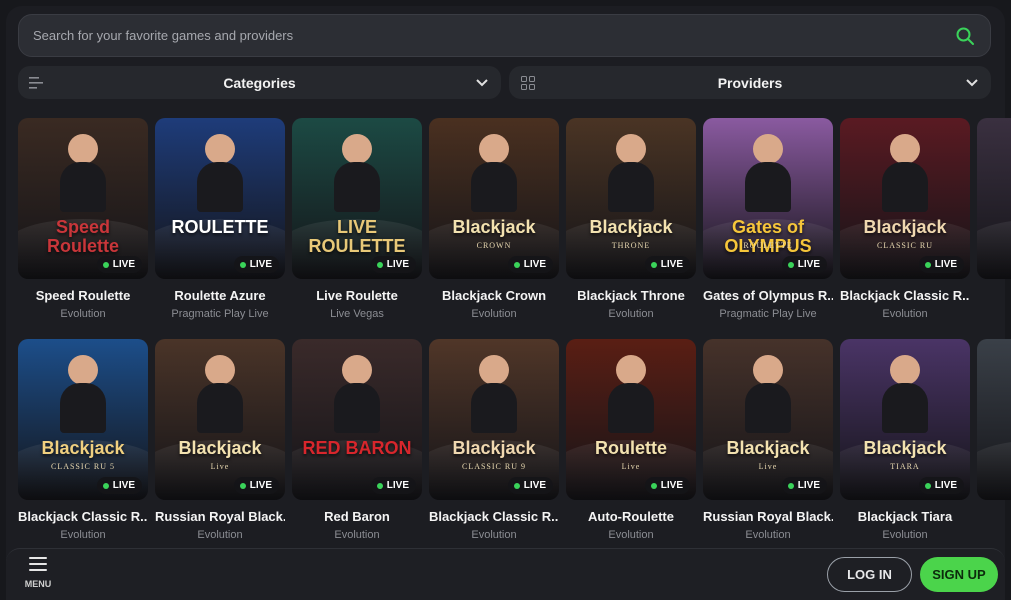  What do you see at coordinates (38, 573) in the screenshot?
I see `menu-button: MENU` at bounding box center [38, 573].